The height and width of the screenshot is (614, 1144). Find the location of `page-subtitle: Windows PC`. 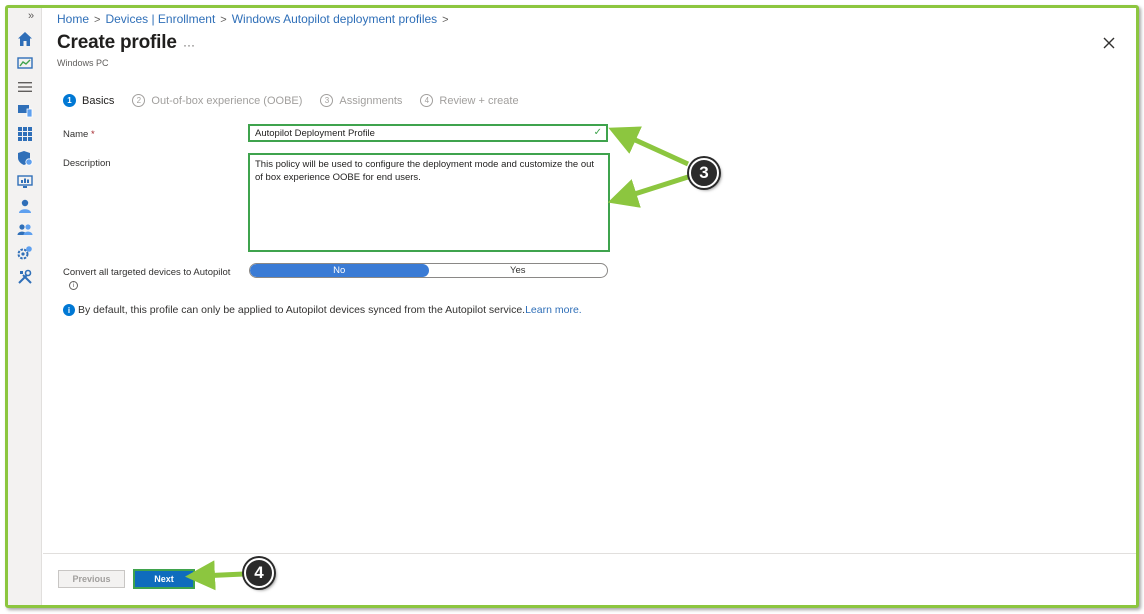

page-subtitle: Windows PC is located at coordinates (83, 63).